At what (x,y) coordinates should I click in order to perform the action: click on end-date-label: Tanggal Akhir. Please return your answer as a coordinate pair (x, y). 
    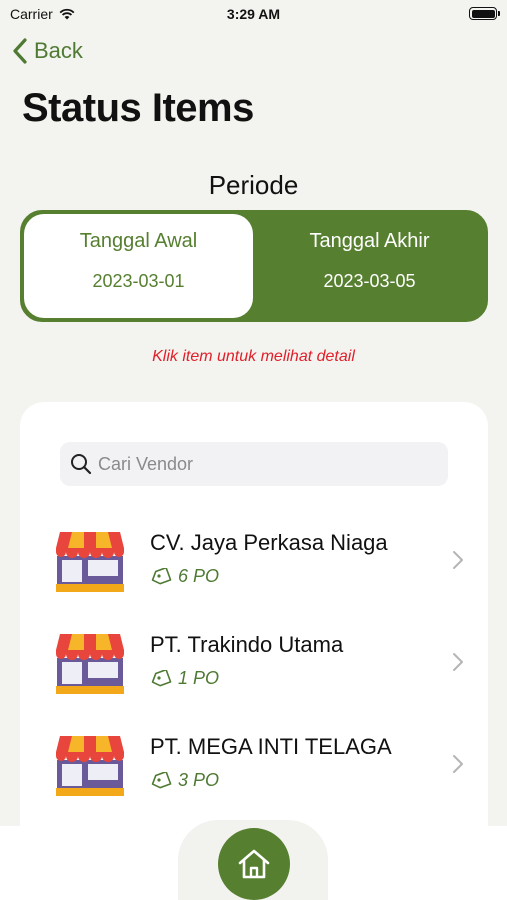
    Looking at the image, I should click on (369, 241).